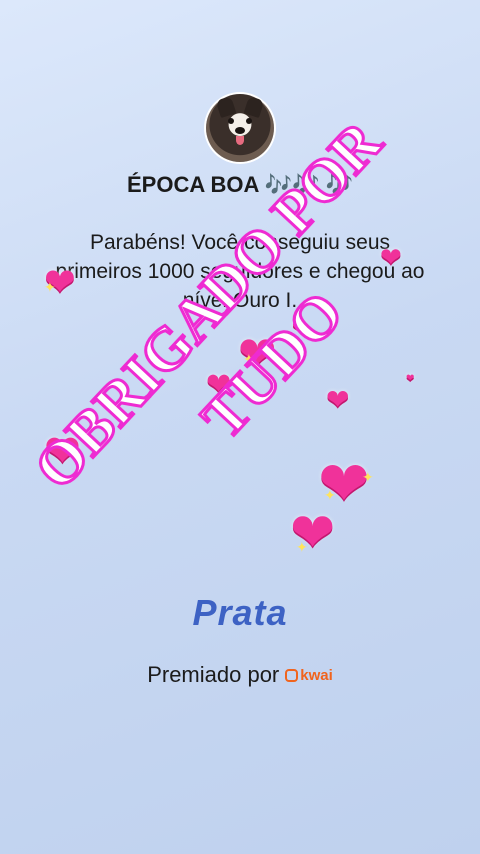 The width and height of the screenshot is (480, 854). I want to click on level-badge-text: Prata, so click(240, 612).